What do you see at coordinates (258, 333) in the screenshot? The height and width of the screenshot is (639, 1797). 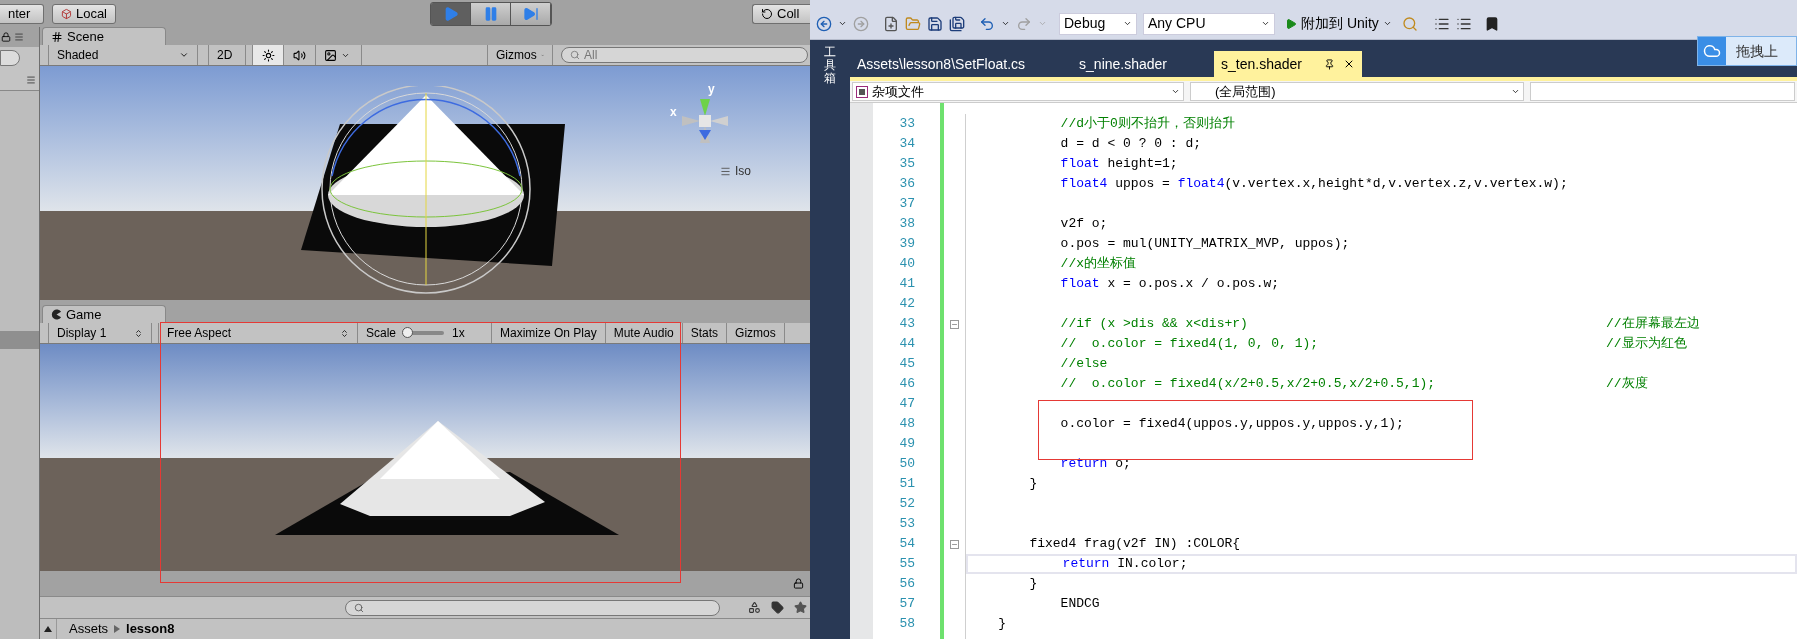 I see `aspect-dropdown: Free Aspect` at bounding box center [258, 333].